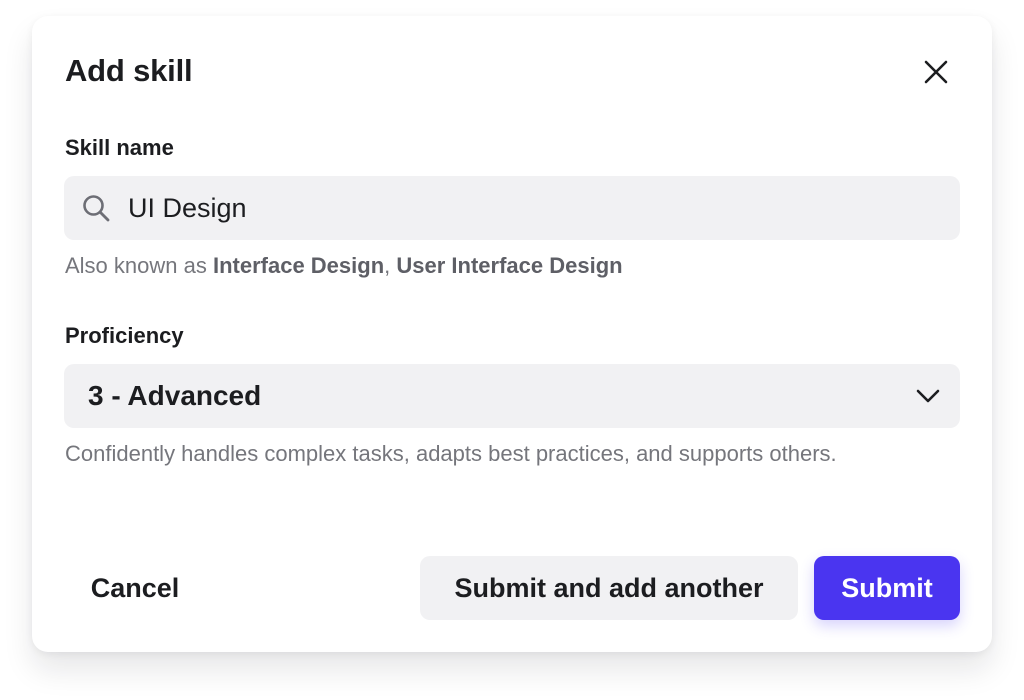 The height and width of the screenshot is (700, 1024). What do you see at coordinates (509, 265) in the screenshot?
I see `aka-item: User Interface Design` at bounding box center [509, 265].